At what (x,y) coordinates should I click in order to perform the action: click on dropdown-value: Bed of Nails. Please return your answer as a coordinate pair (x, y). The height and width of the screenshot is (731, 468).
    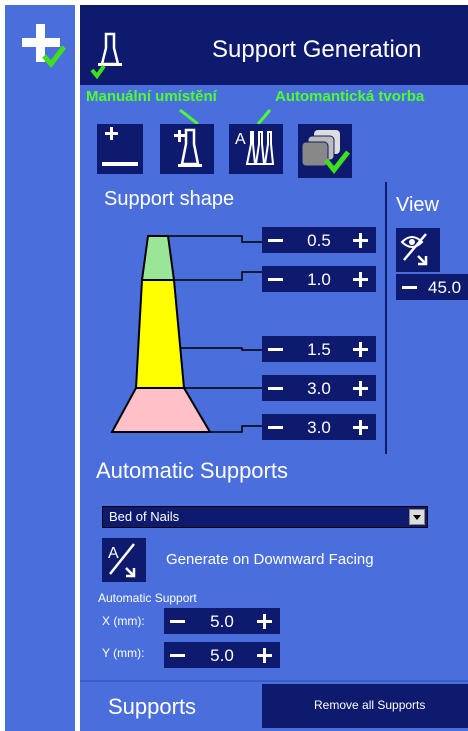
    Looking at the image, I should click on (144, 516).